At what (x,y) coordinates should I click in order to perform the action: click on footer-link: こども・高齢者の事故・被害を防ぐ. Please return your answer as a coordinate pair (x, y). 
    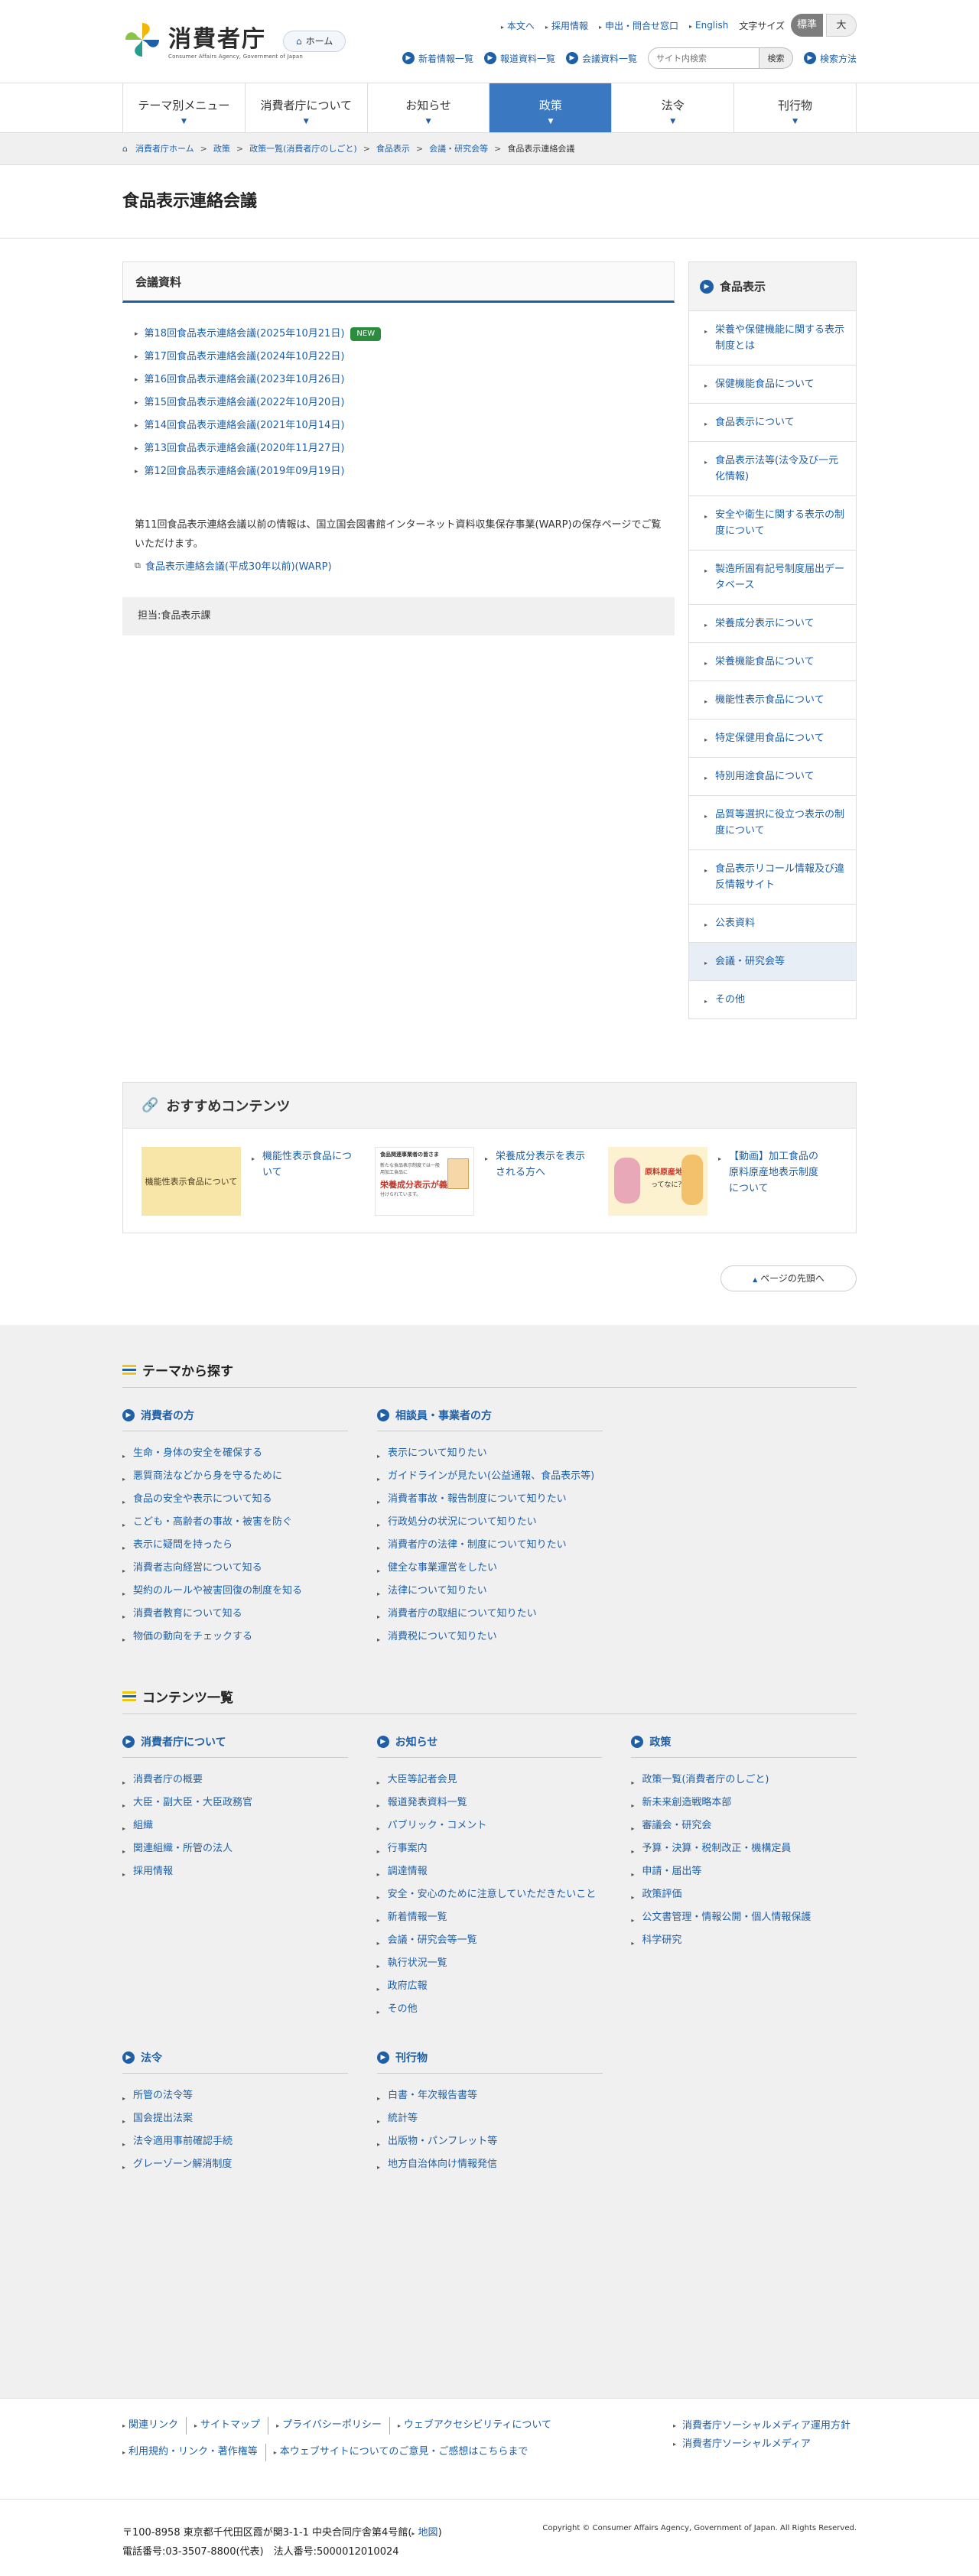
    Looking at the image, I should click on (235, 1523).